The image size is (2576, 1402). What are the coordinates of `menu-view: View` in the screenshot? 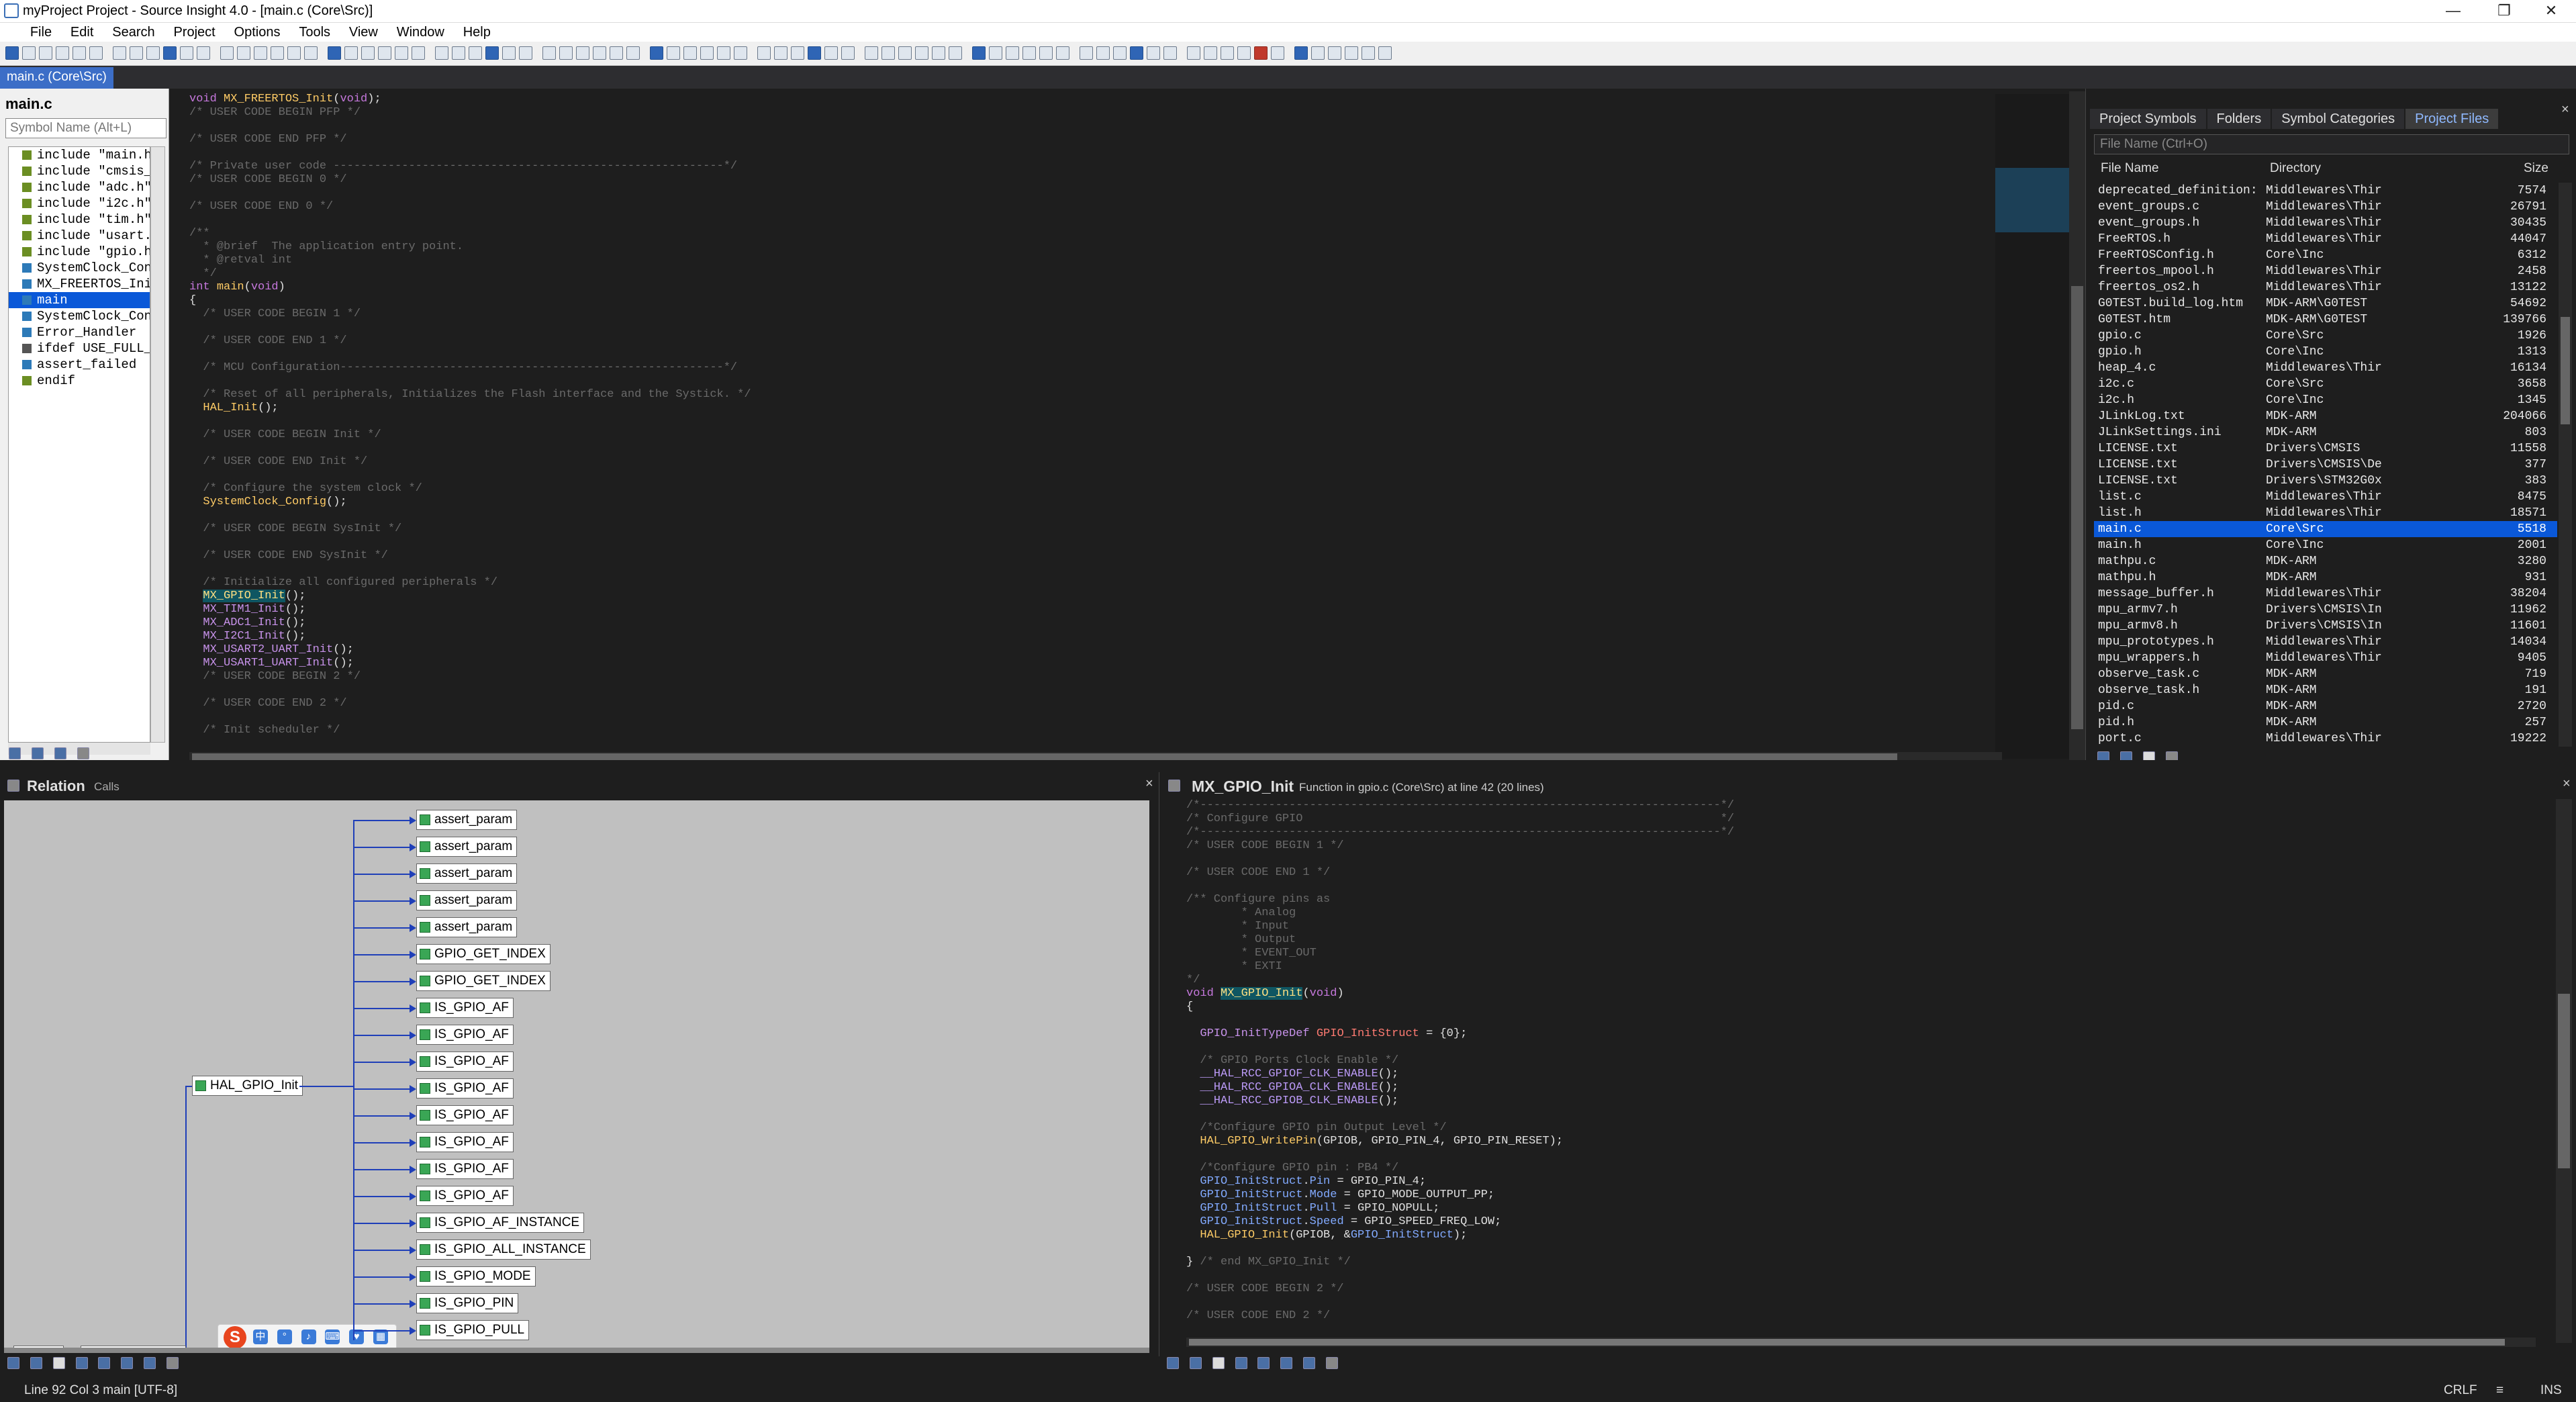 It's located at (363, 32).